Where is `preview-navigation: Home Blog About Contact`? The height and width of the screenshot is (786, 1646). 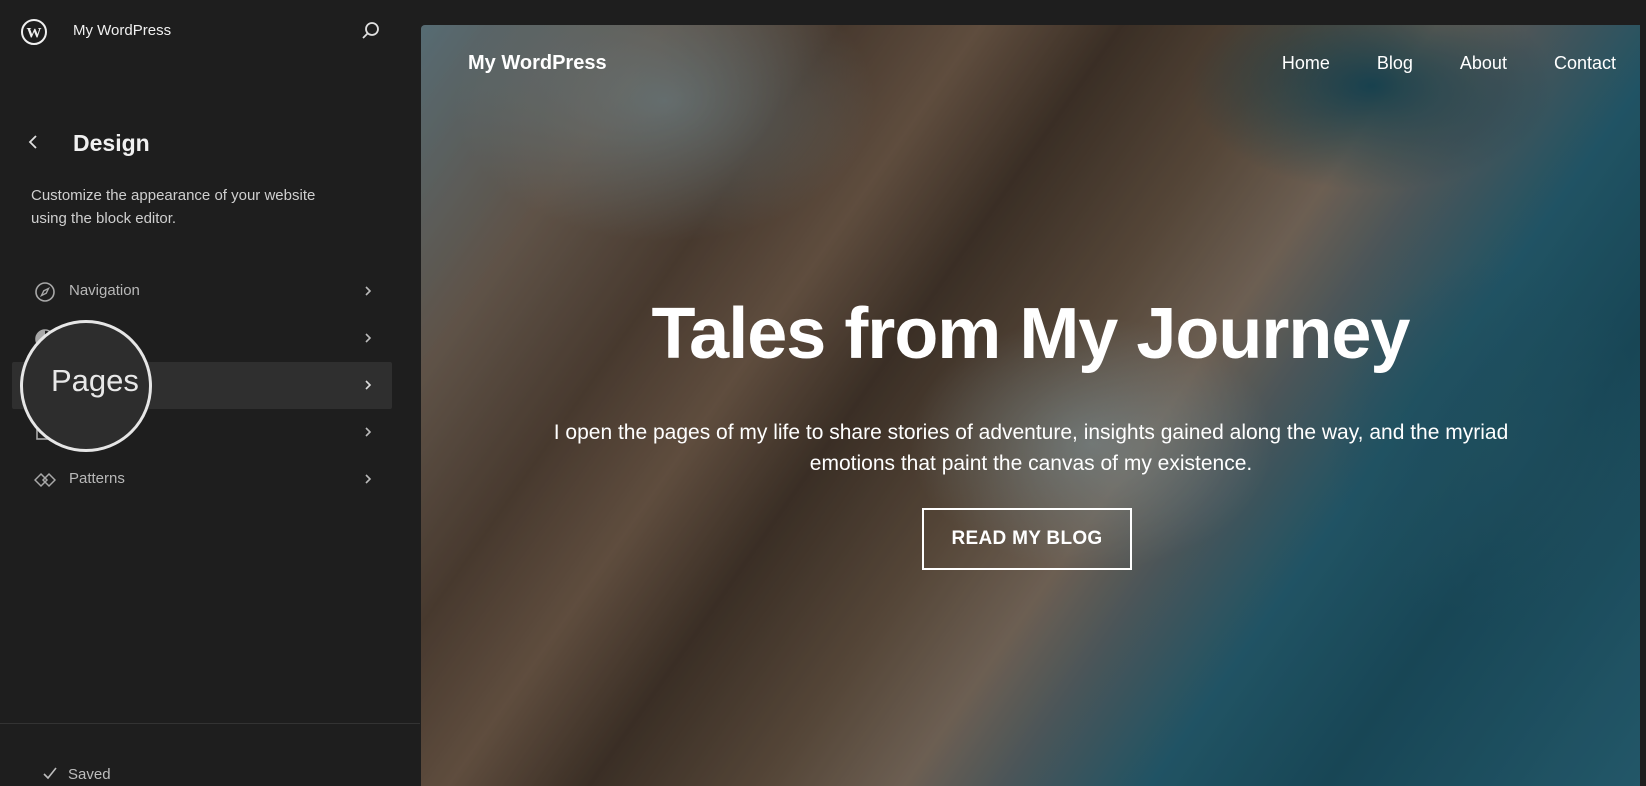
preview-navigation: Home Blog About Contact is located at coordinates (1449, 63).